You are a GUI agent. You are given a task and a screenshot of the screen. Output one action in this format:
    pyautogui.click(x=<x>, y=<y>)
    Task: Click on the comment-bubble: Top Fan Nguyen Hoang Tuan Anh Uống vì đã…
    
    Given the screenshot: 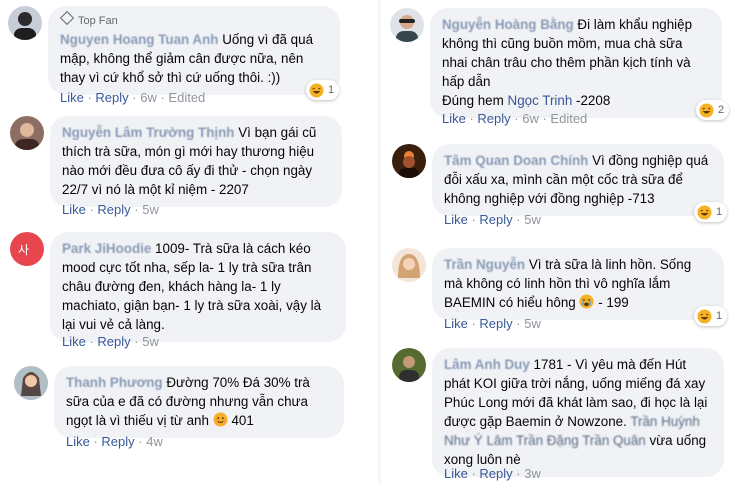 What is the action you would take?
    pyautogui.click(x=194, y=50)
    